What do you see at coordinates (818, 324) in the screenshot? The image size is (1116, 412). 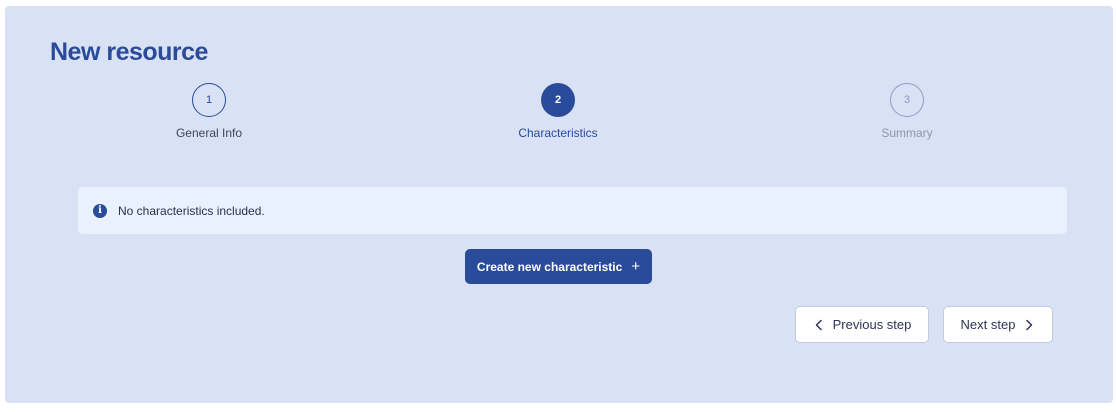 I see `chevron-left-icon` at bounding box center [818, 324].